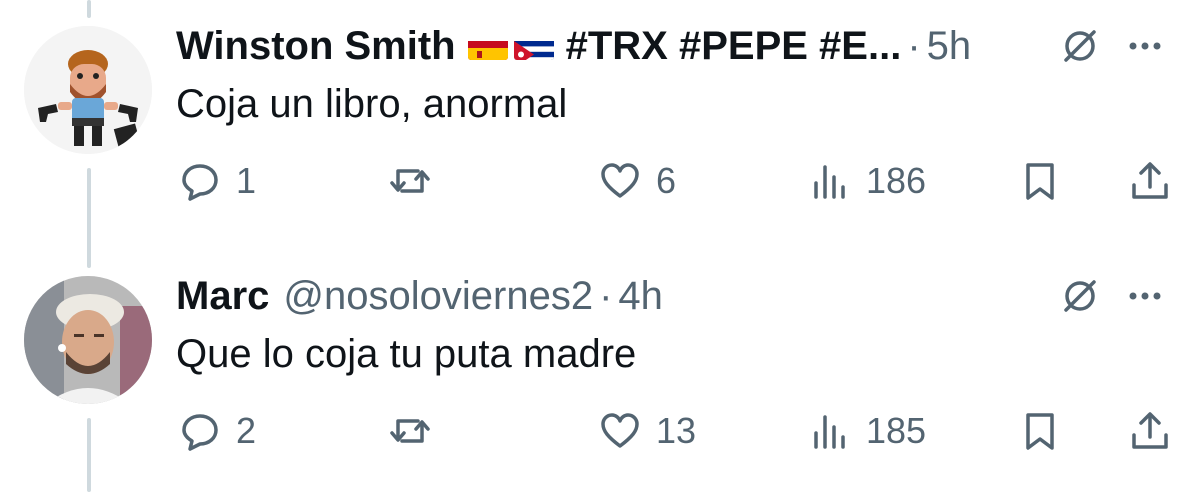 The width and height of the screenshot is (1200, 492). What do you see at coordinates (222, 296) in the screenshot?
I see `author-name: Marc` at bounding box center [222, 296].